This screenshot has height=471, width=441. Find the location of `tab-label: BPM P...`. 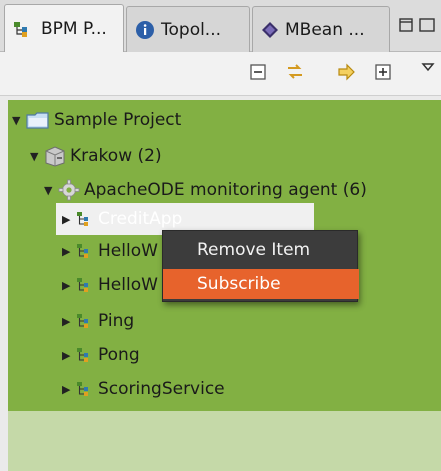

tab-label: BPM P... is located at coordinates (74, 28).